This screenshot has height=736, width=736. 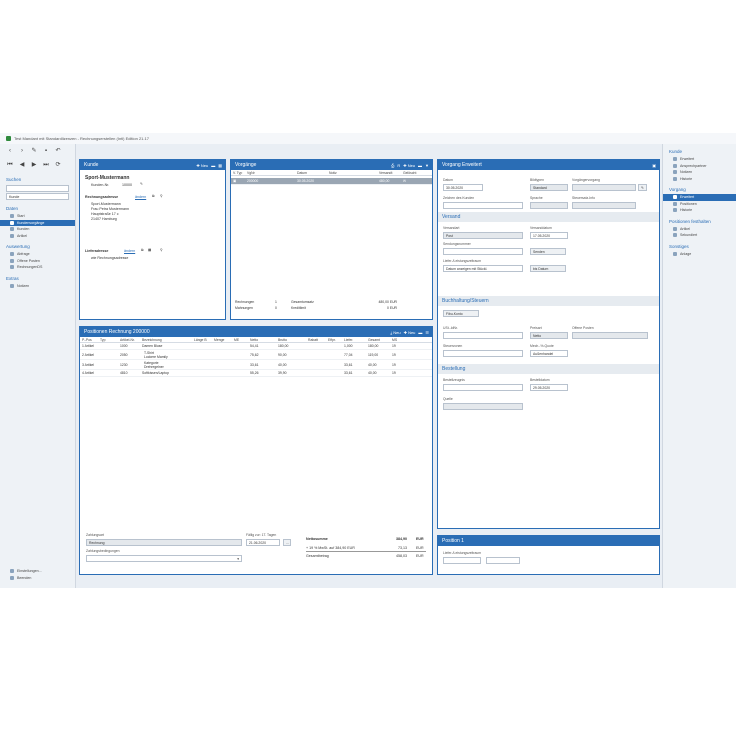 I want to click on nav-item-notizen: Notizen, so click(x=37, y=286).